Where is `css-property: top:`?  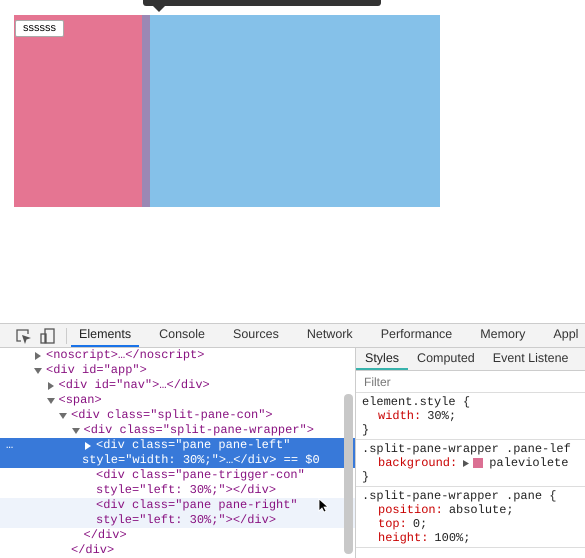
css-property: top: is located at coordinates (392, 524).